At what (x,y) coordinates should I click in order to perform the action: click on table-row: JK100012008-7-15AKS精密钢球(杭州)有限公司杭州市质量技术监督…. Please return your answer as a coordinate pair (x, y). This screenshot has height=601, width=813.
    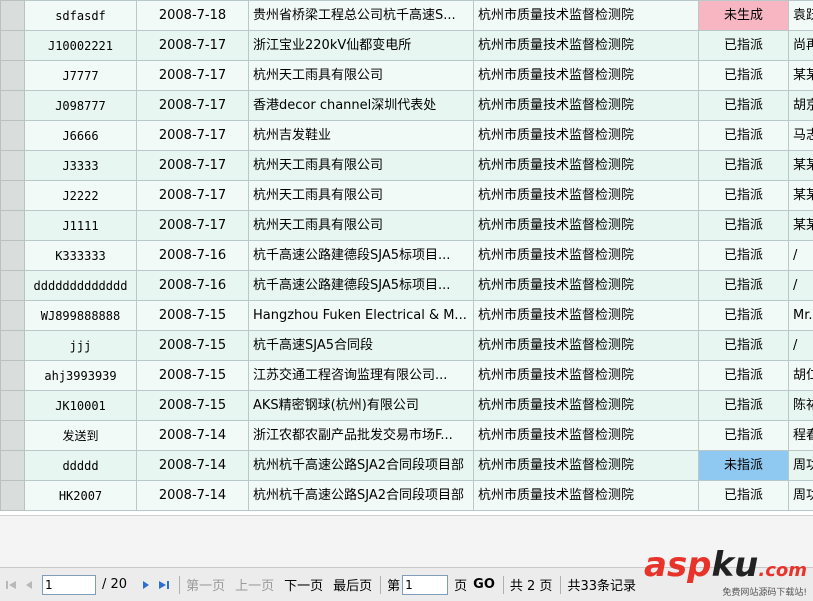
    Looking at the image, I should click on (407, 406).